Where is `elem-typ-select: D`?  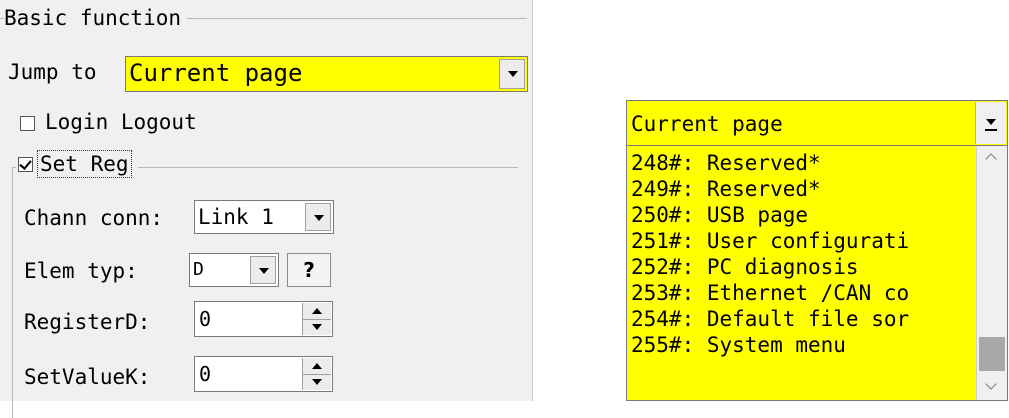 elem-typ-select: D is located at coordinates (234, 270).